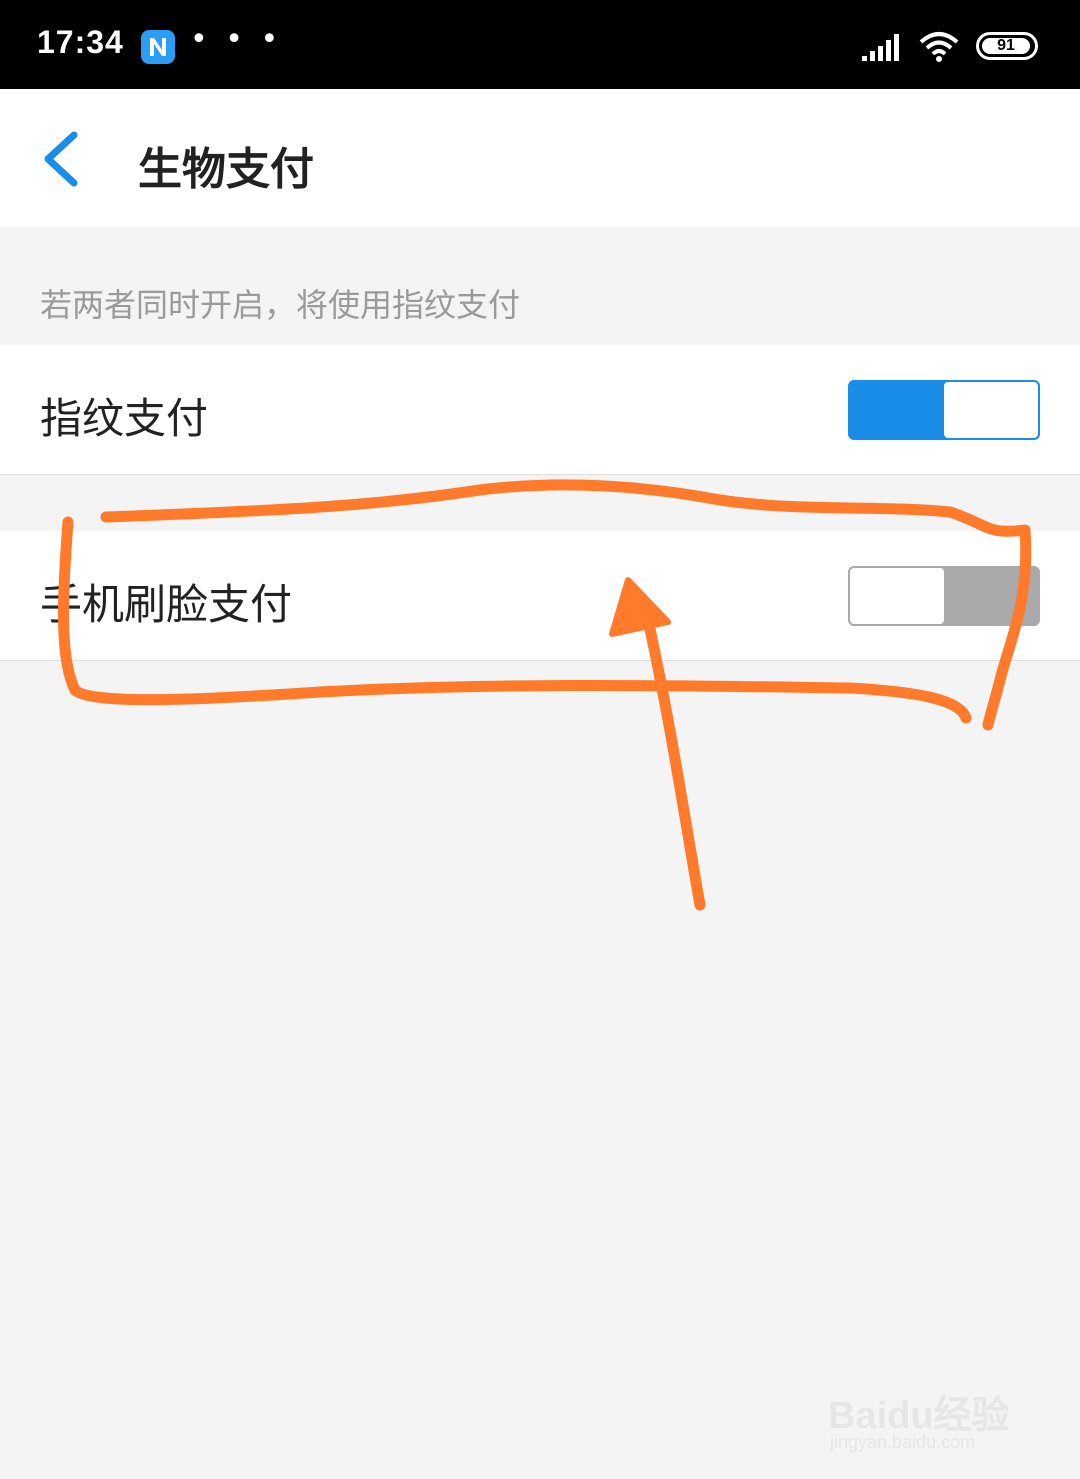  Describe the element at coordinates (939, 47) in the screenshot. I see `wifi-icon` at that location.